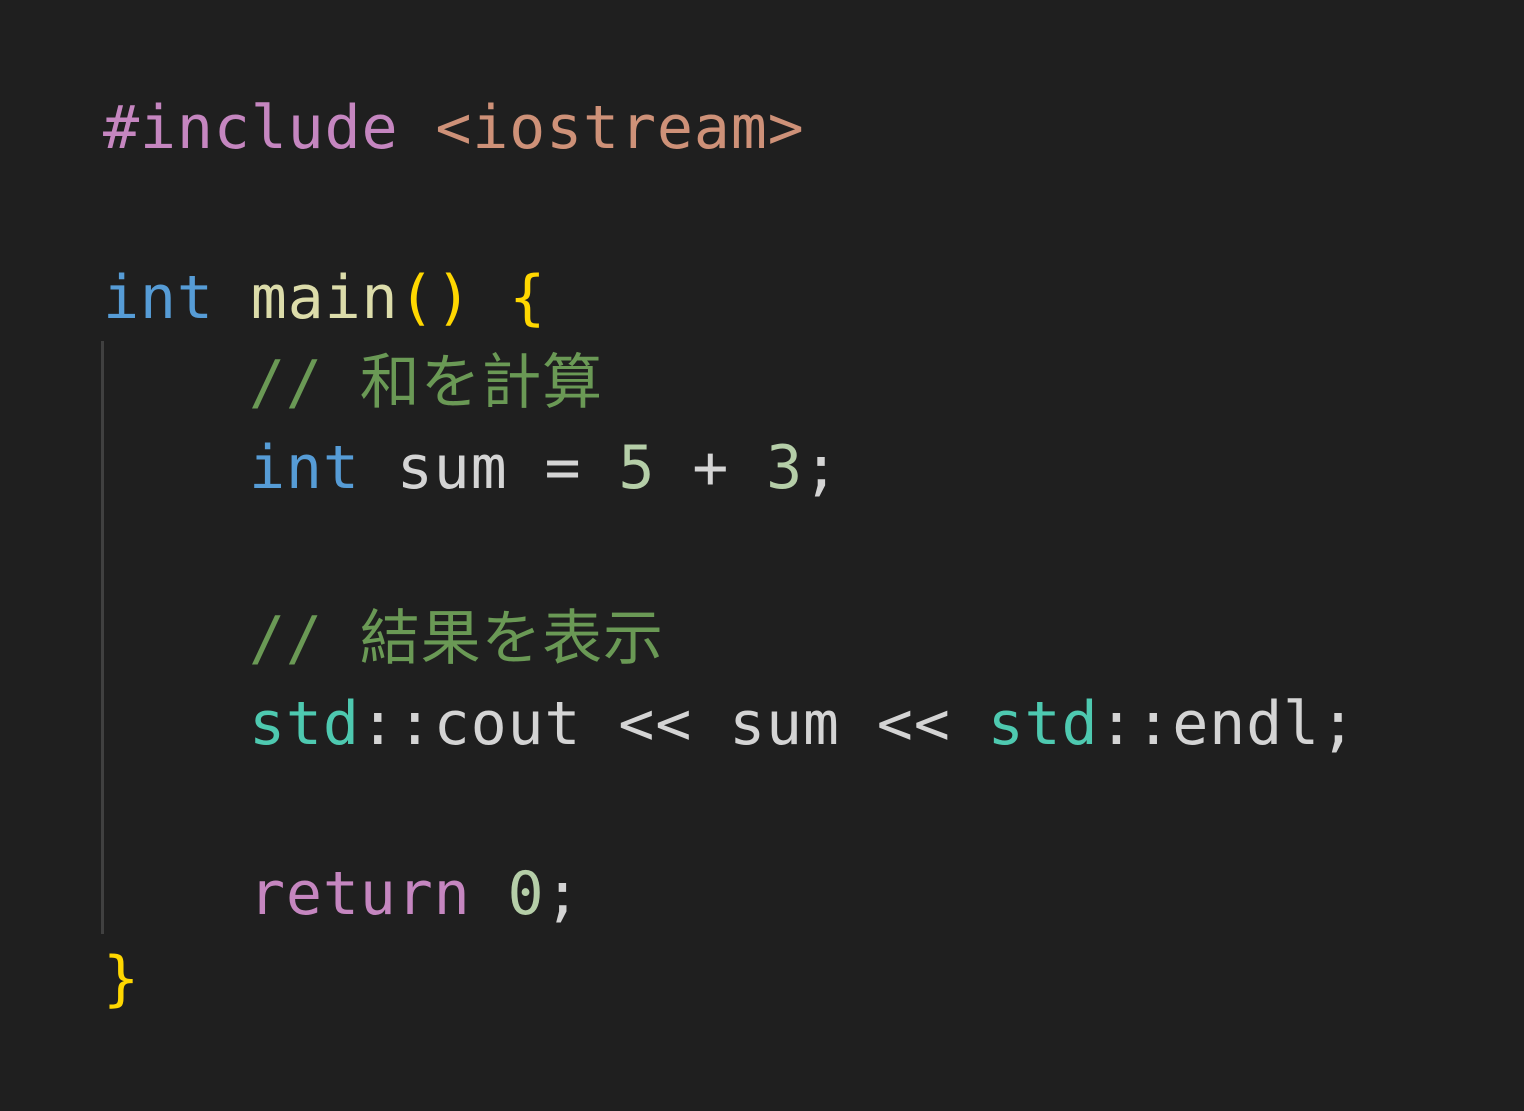 This screenshot has height=1111, width=1524. What do you see at coordinates (456, 639) in the screenshot?
I see `comment: // 結果を表示` at bounding box center [456, 639].